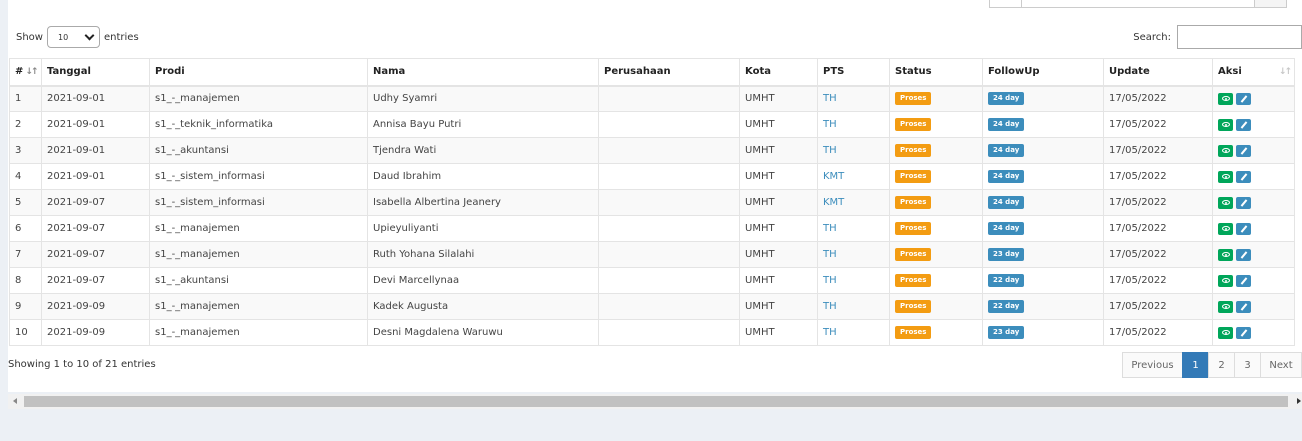 This screenshot has width=1302, height=441. I want to click on cell-no: 7, so click(25, 254).